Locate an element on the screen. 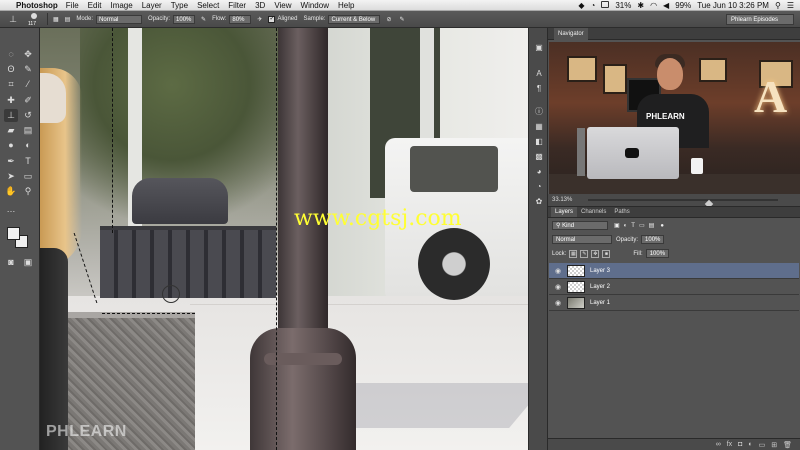  menu-filter: Filter is located at coordinates (237, 5).